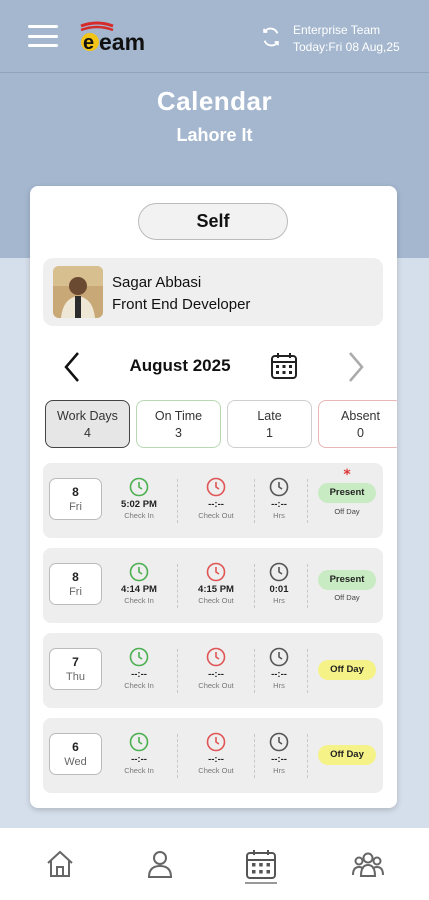 This screenshot has width=429, height=900. Describe the element at coordinates (269, 424) in the screenshot. I see `stat-late: Late 1` at that location.